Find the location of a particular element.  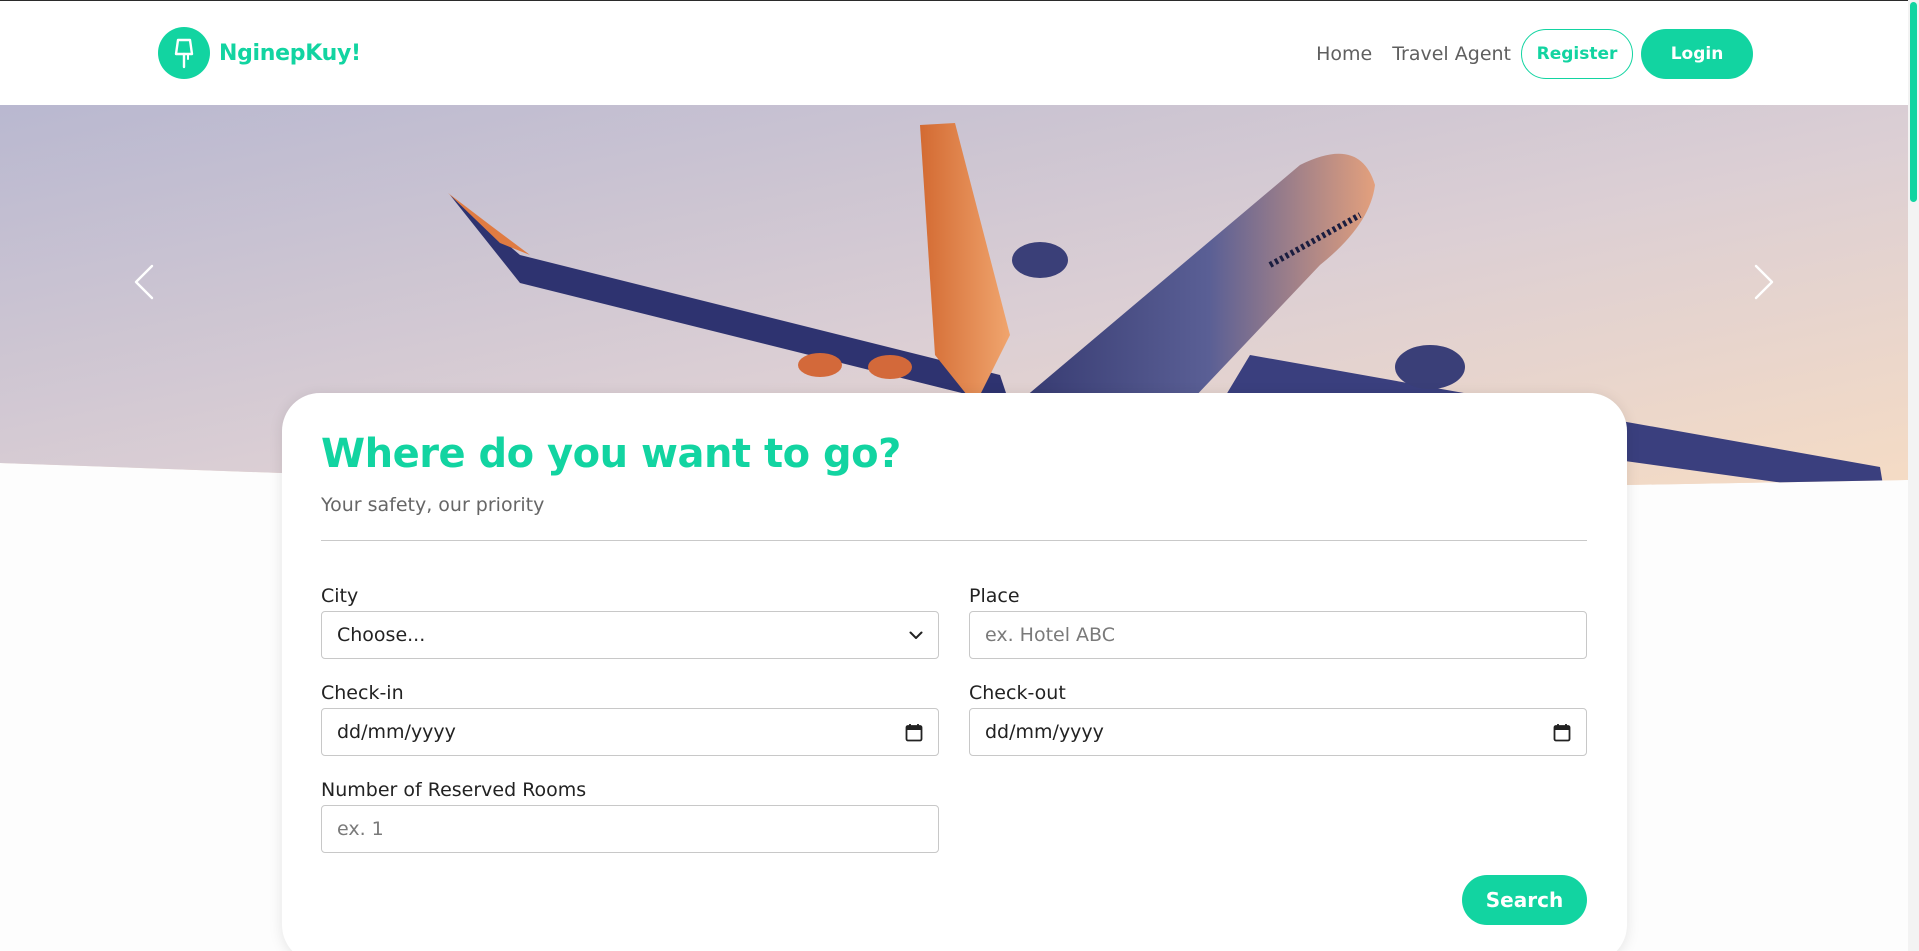

check-in-date-input: dd/mm/yyyy is located at coordinates (630, 732).